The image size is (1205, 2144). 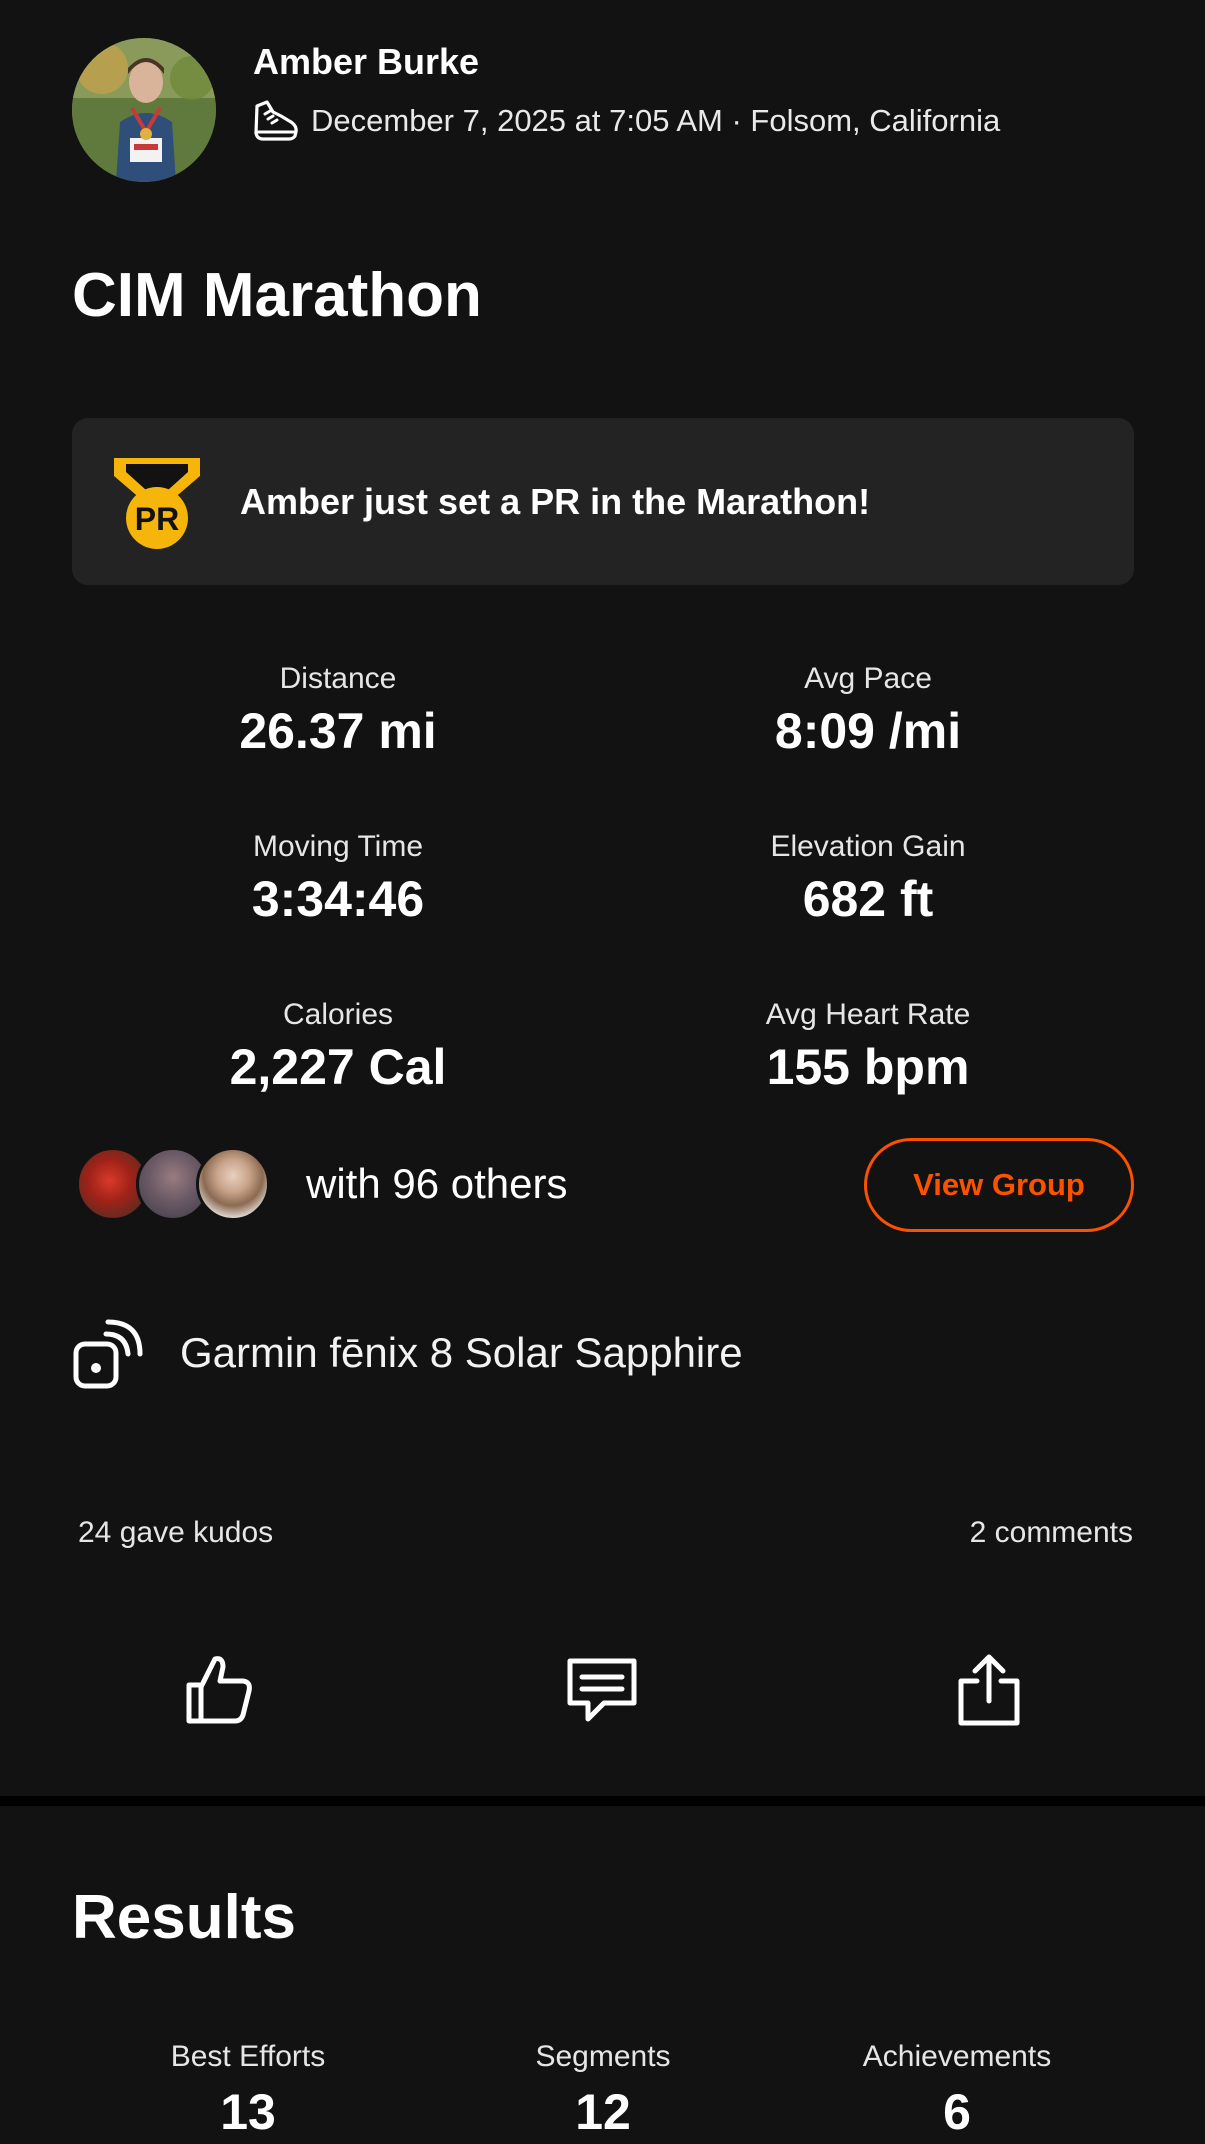 I want to click on athlete-avatar, so click(x=144, y=110).